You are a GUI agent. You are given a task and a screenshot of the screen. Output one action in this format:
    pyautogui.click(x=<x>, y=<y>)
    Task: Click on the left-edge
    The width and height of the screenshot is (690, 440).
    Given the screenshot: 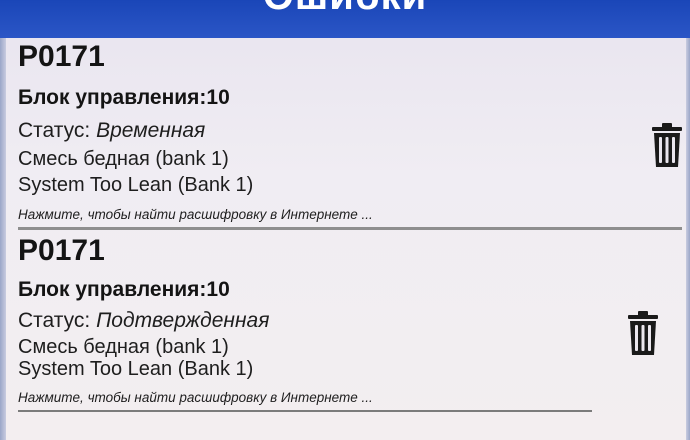 What is the action you would take?
    pyautogui.click(x=3, y=239)
    